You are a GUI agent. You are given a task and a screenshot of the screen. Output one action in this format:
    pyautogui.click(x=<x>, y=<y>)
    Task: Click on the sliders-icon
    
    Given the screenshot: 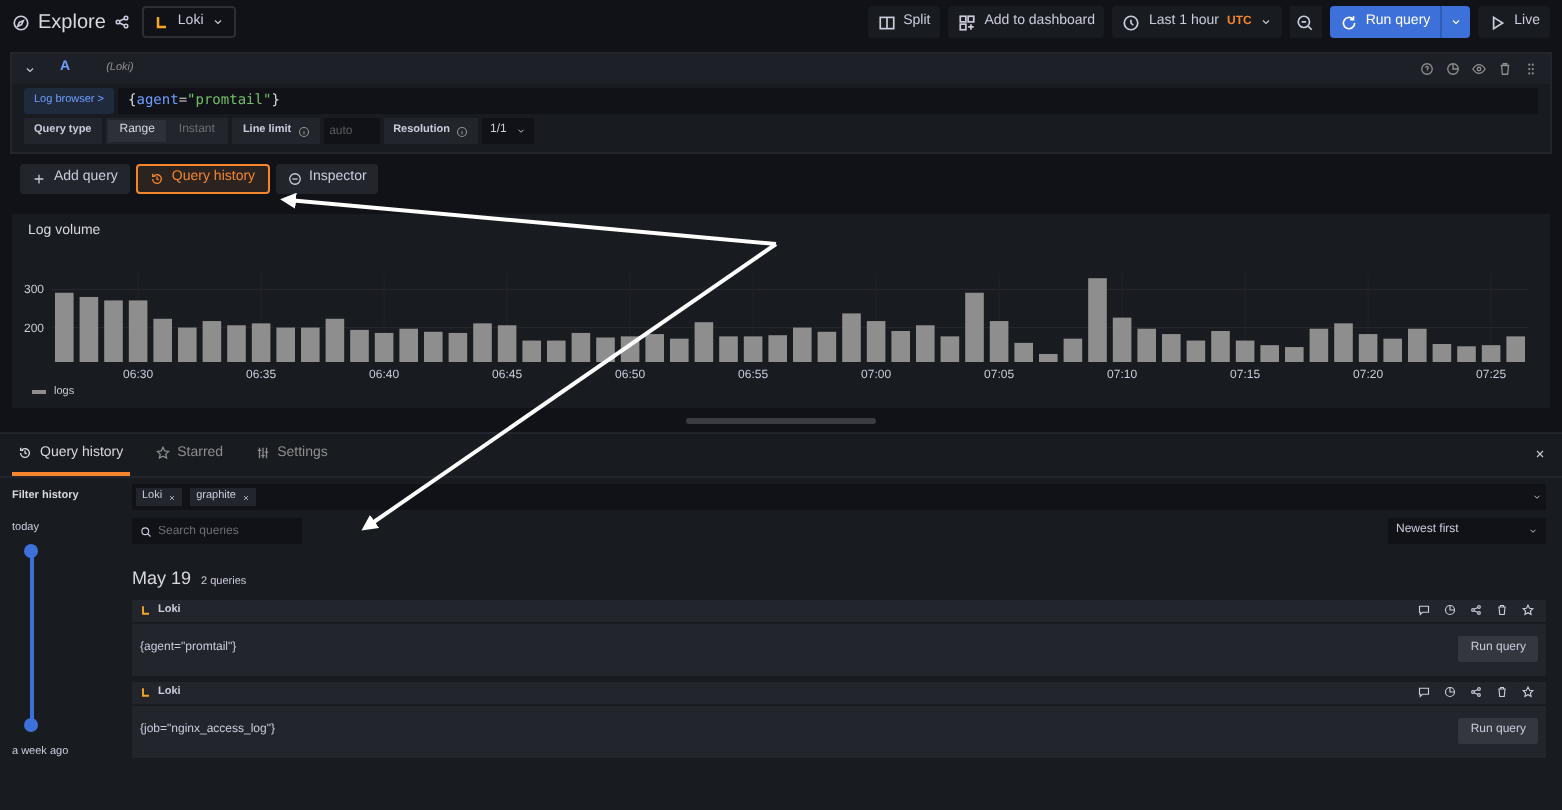 What is the action you would take?
    pyautogui.click(x=262, y=453)
    